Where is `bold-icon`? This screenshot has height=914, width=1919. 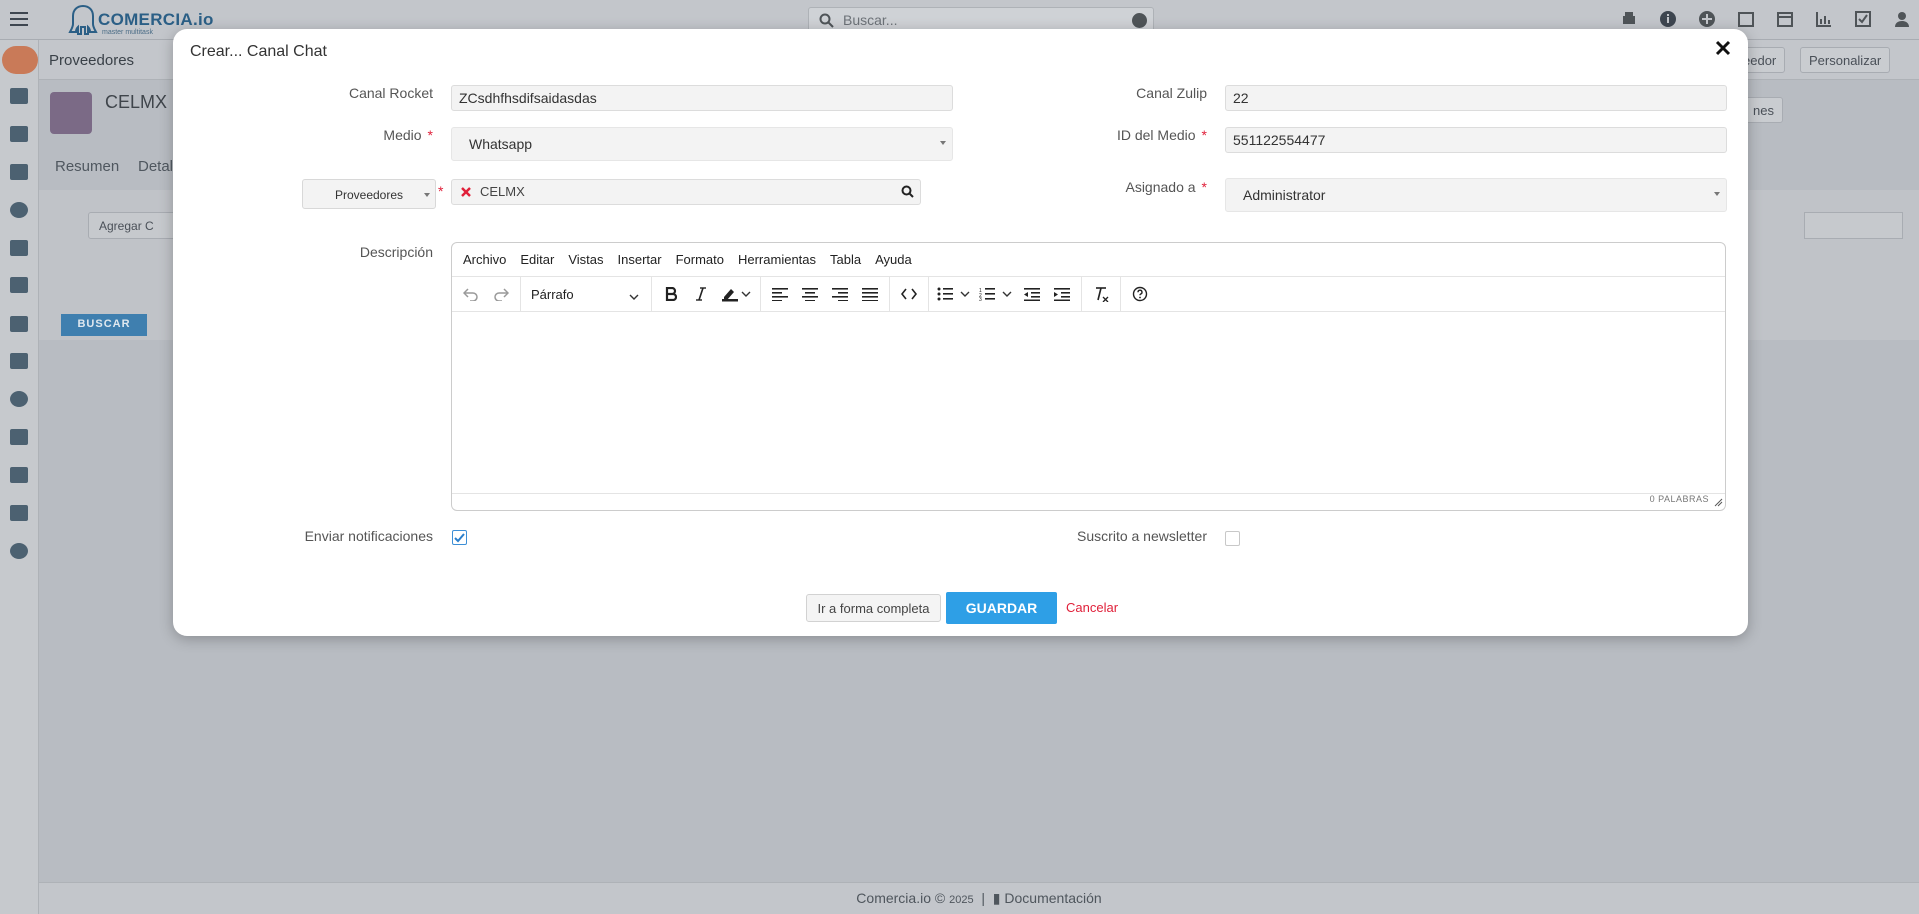
bold-icon is located at coordinates (671, 294).